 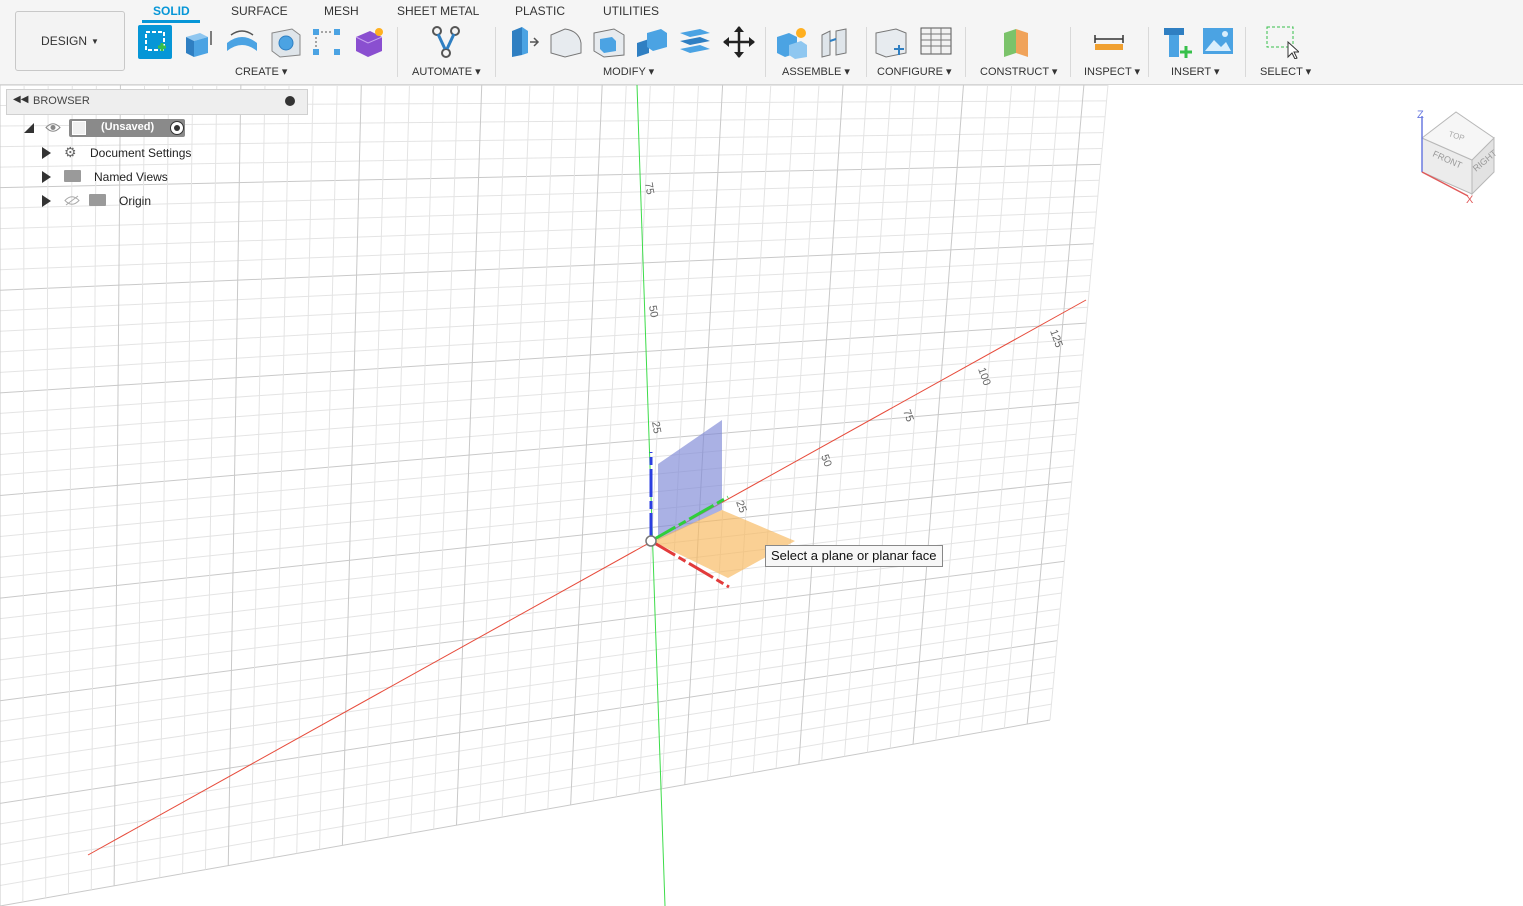 I want to click on group-assemble-label: ASSEMBLE, so click(x=812, y=72).